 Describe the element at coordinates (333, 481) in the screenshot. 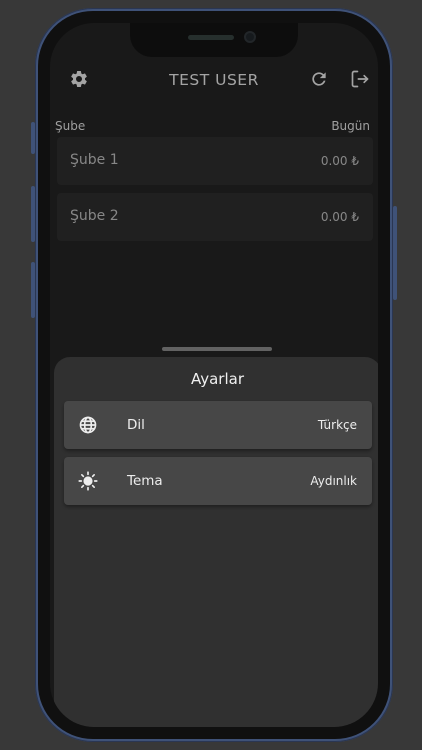

I see `theme-value: Aydınlık` at that location.